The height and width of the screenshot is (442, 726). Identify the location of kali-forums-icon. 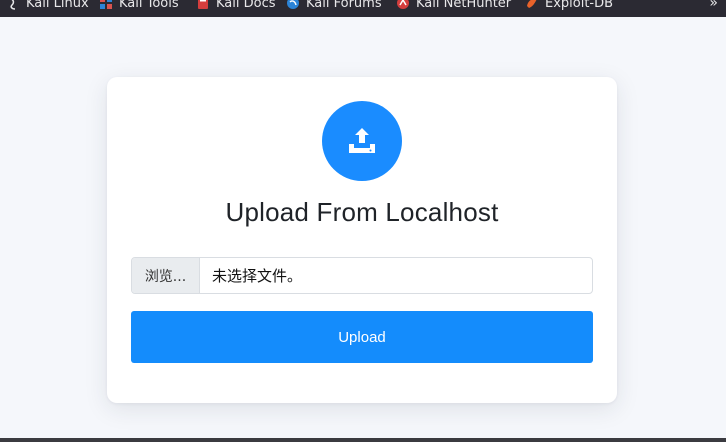
(293, 4).